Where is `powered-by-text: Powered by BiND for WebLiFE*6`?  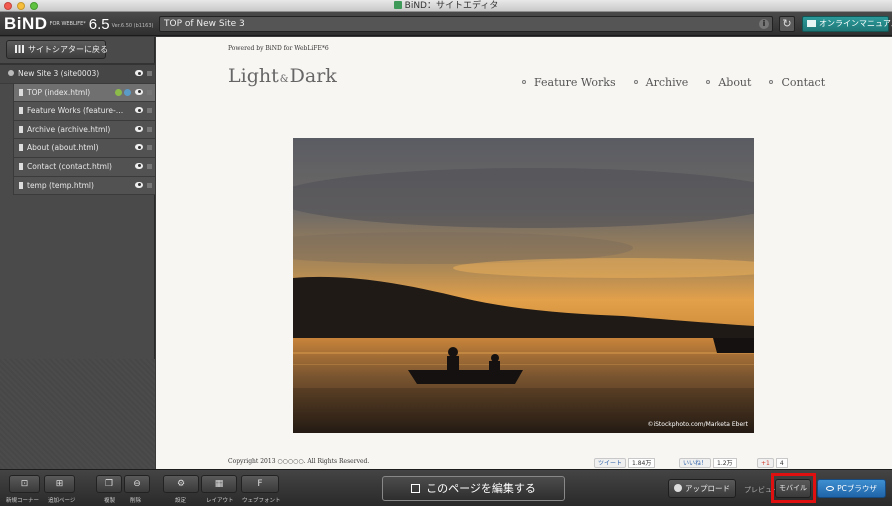
powered-by-text: Powered by BiND for WebLiFE*6 is located at coordinates (278, 48).